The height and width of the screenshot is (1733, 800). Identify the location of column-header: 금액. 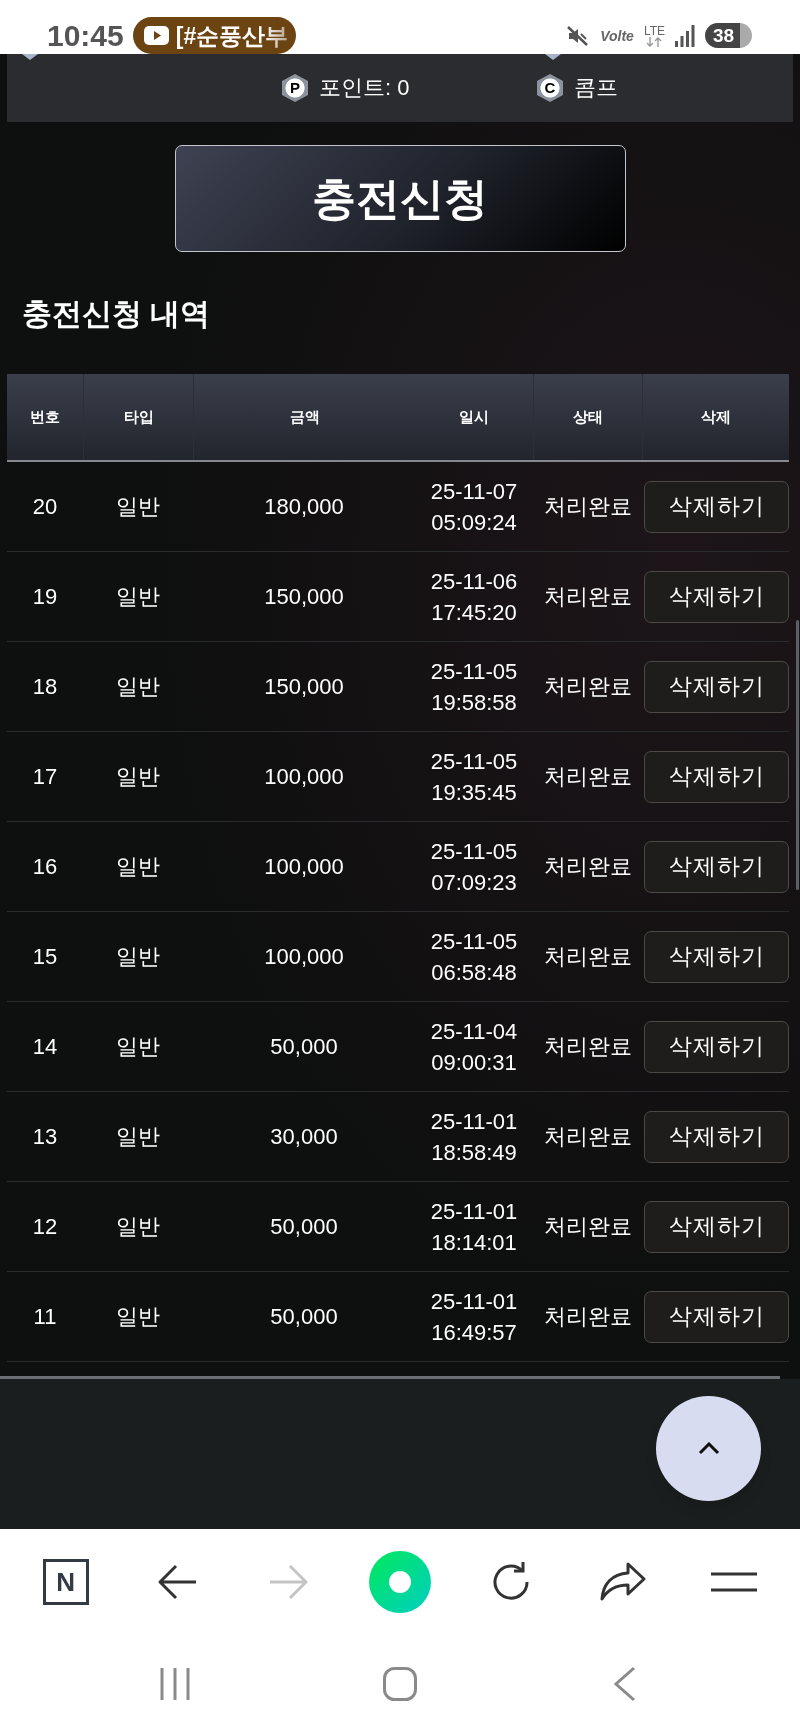
(304, 416).